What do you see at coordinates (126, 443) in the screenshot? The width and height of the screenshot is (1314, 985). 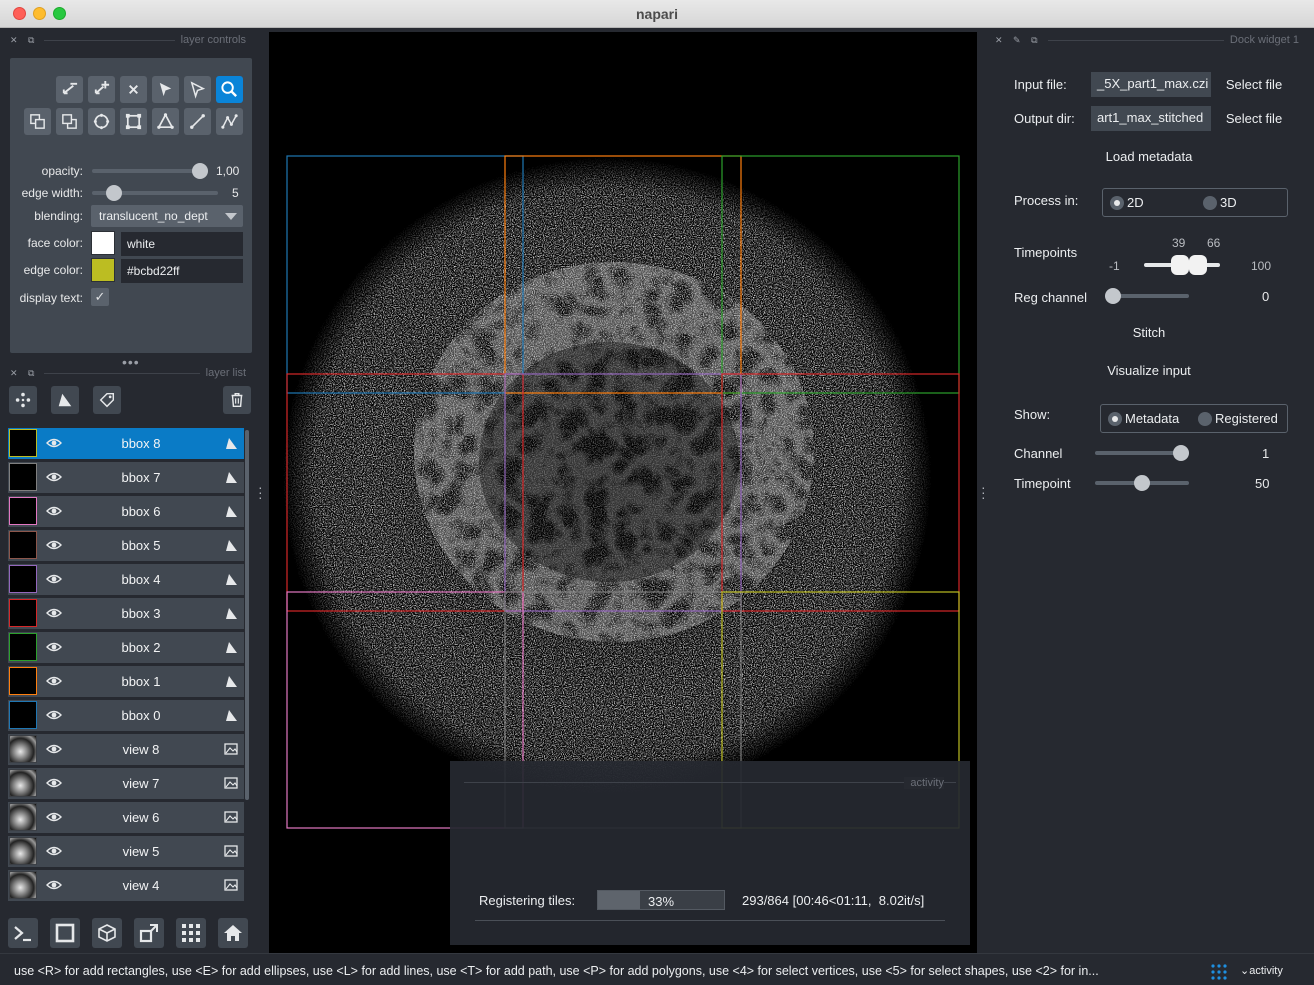 I see `layer-row: bbox 8` at bounding box center [126, 443].